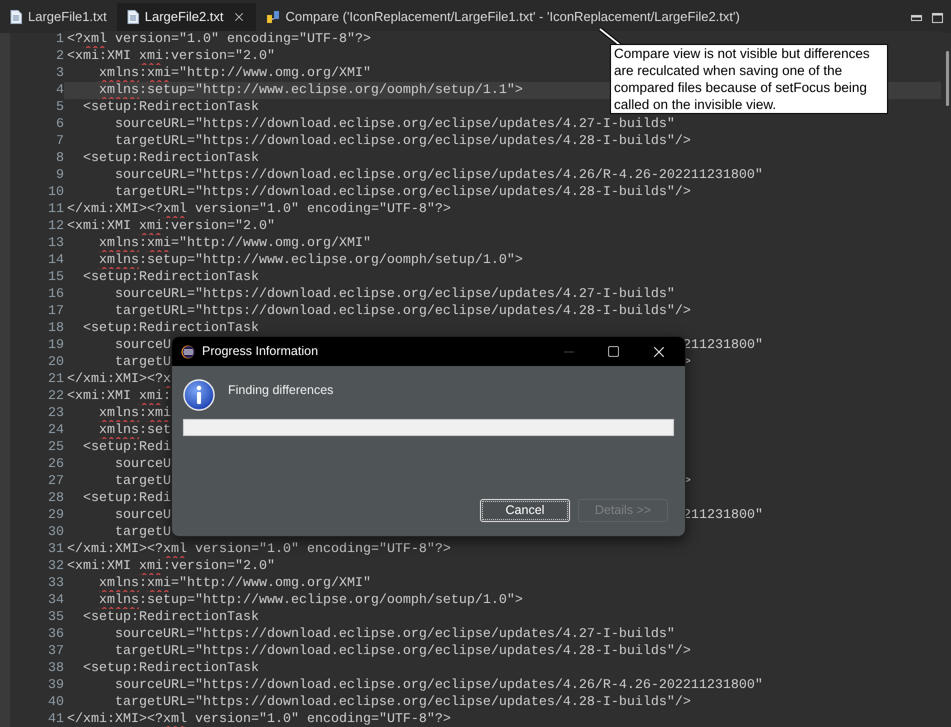 Image resolution: width=951 pixels, height=727 pixels. I want to click on editor-tab: Compare ('IconReplacement/LargeFile1.txt' - 'IconReplacement/LargeFile2.txt'), so click(503, 18).